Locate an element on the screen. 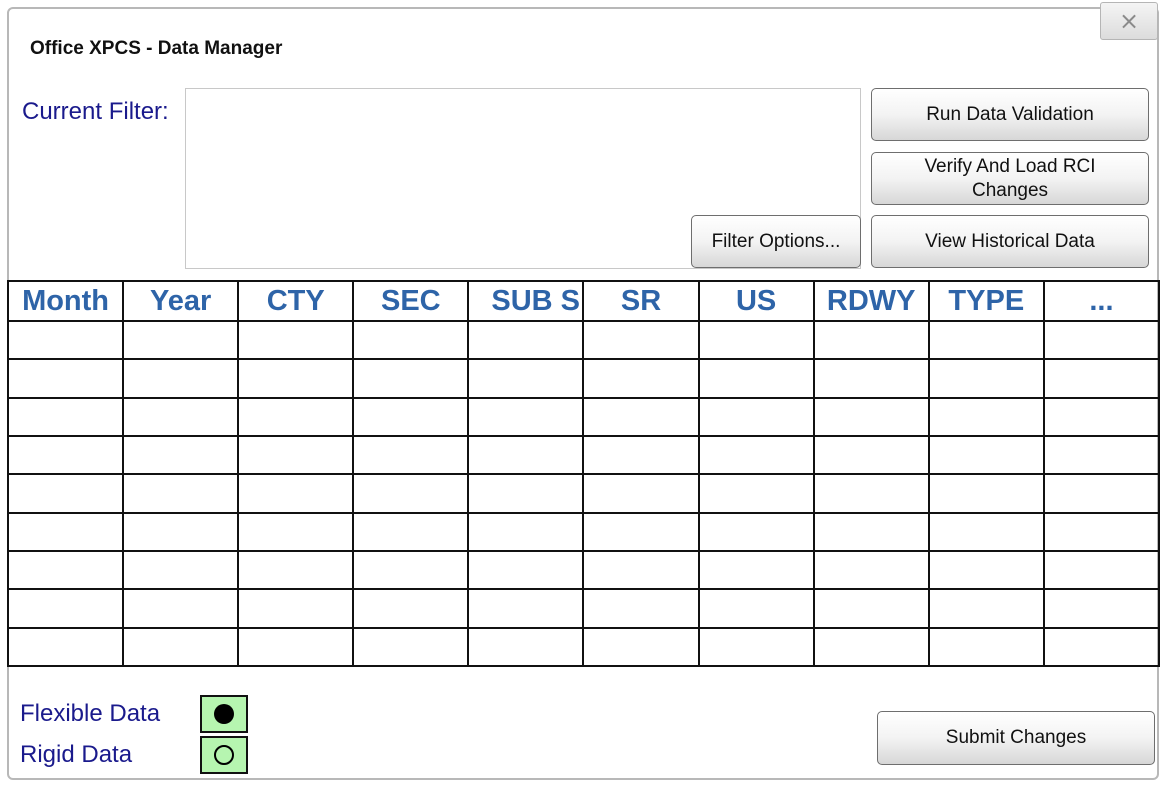 The image size is (1165, 786). verify-load-rci-button: Verify And Load RCI Changes is located at coordinates (1010, 178).